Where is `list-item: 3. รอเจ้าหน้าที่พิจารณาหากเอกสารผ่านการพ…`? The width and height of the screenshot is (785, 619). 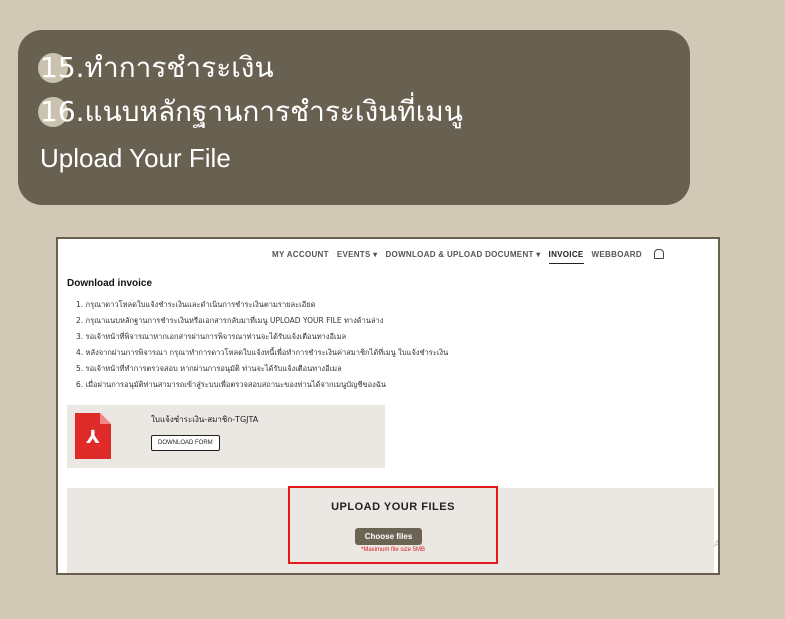
list-item: 3. รอเจ้าหน้าที่พิจารณาหากเอกสารผ่านการพ… is located at coordinates (211, 336).